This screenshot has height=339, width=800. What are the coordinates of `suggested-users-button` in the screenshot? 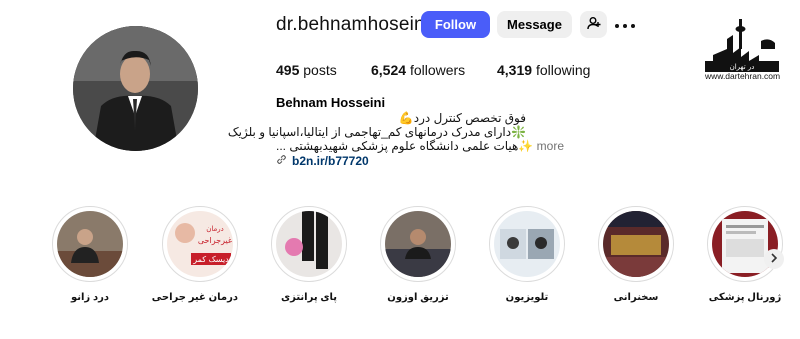 It's located at (593, 24).